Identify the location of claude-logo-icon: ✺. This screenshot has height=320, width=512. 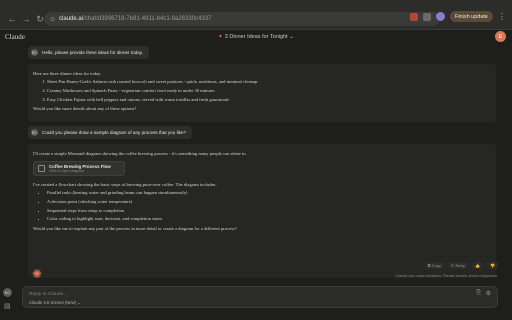
(37, 274).